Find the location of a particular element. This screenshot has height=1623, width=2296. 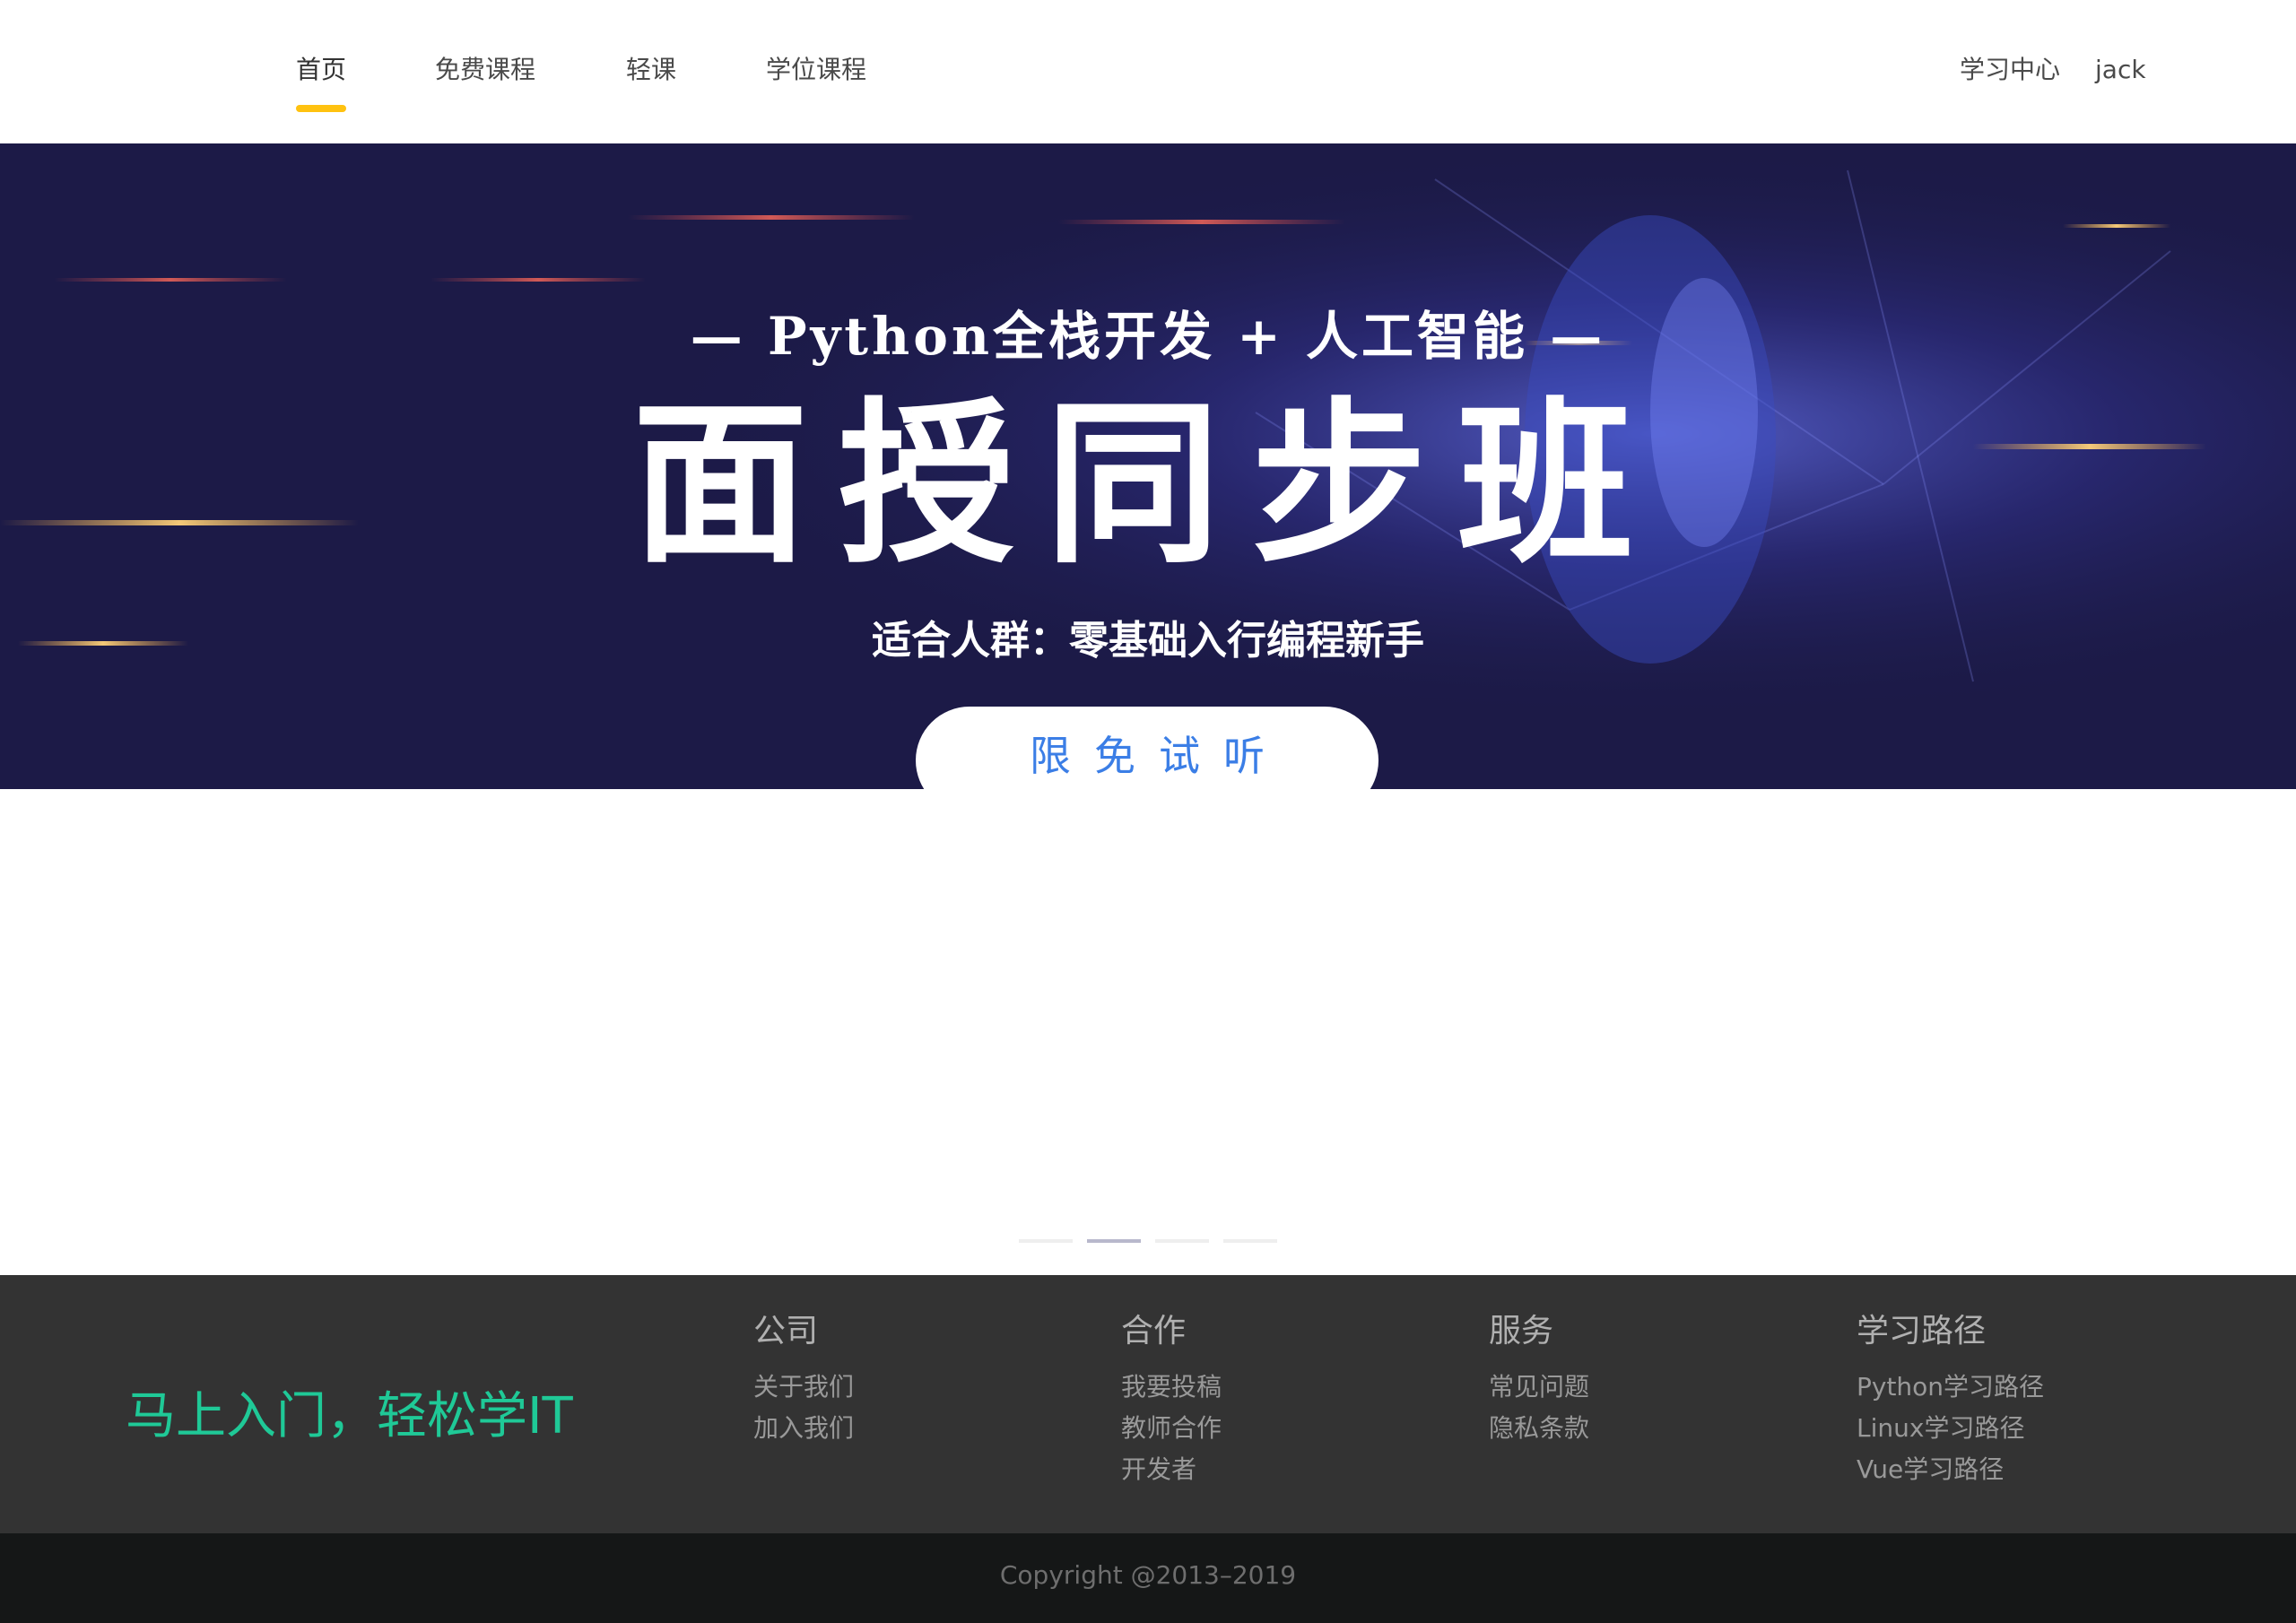

copyright-text: Copyright @2013–2019 is located at coordinates (1148, 1575).